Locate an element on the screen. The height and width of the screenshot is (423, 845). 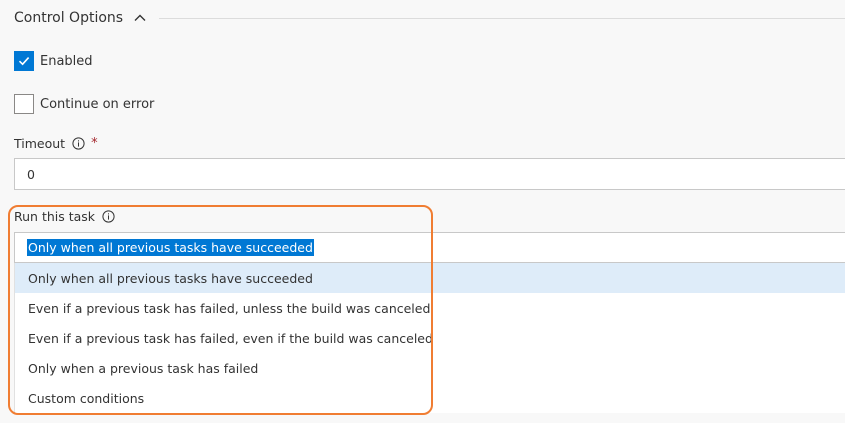
section-title: Control Options is located at coordinates (69, 18).